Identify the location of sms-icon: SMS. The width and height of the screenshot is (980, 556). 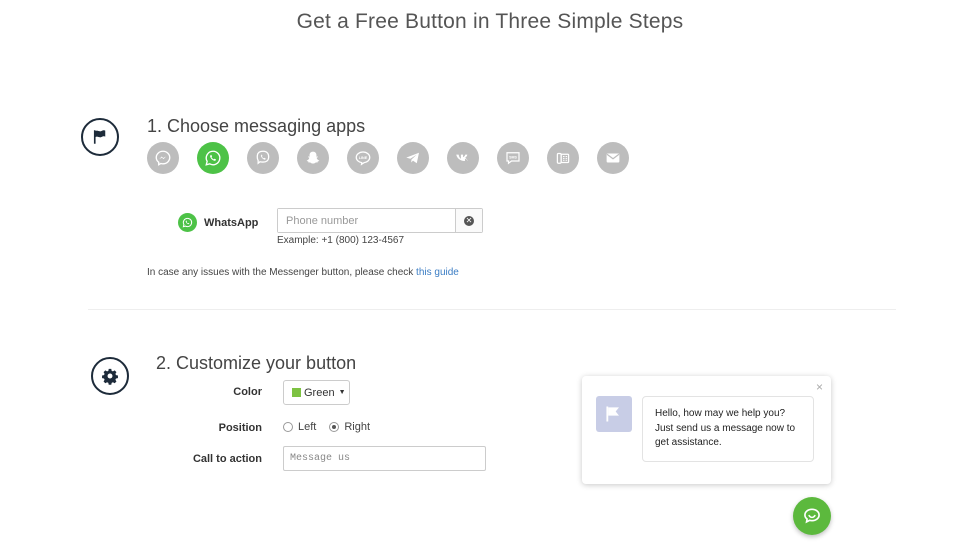
(513, 158).